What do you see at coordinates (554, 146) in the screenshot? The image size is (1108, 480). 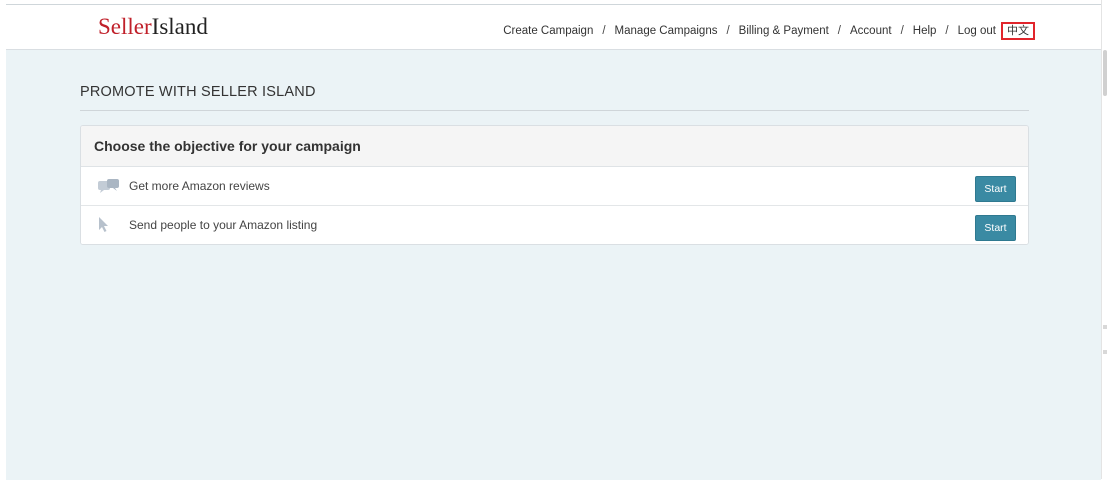 I see `panel-title: Choose the objective for your campaign` at bounding box center [554, 146].